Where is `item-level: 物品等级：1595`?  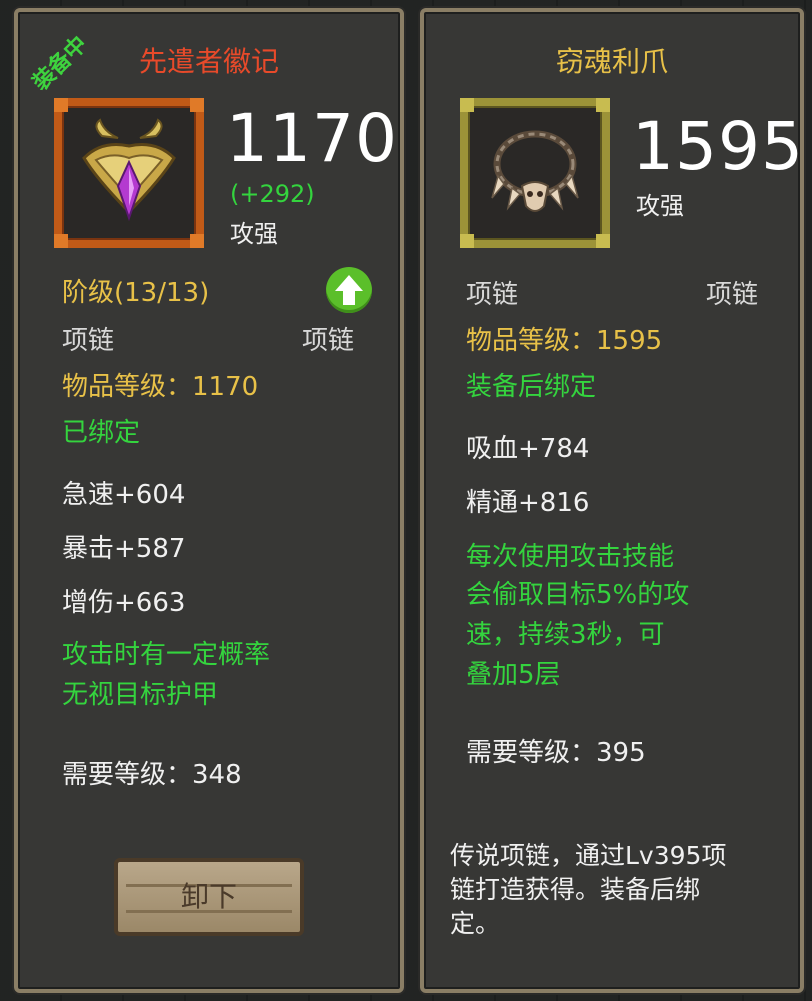 item-level: 物品等级：1595 is located at coordinates (564, 341).